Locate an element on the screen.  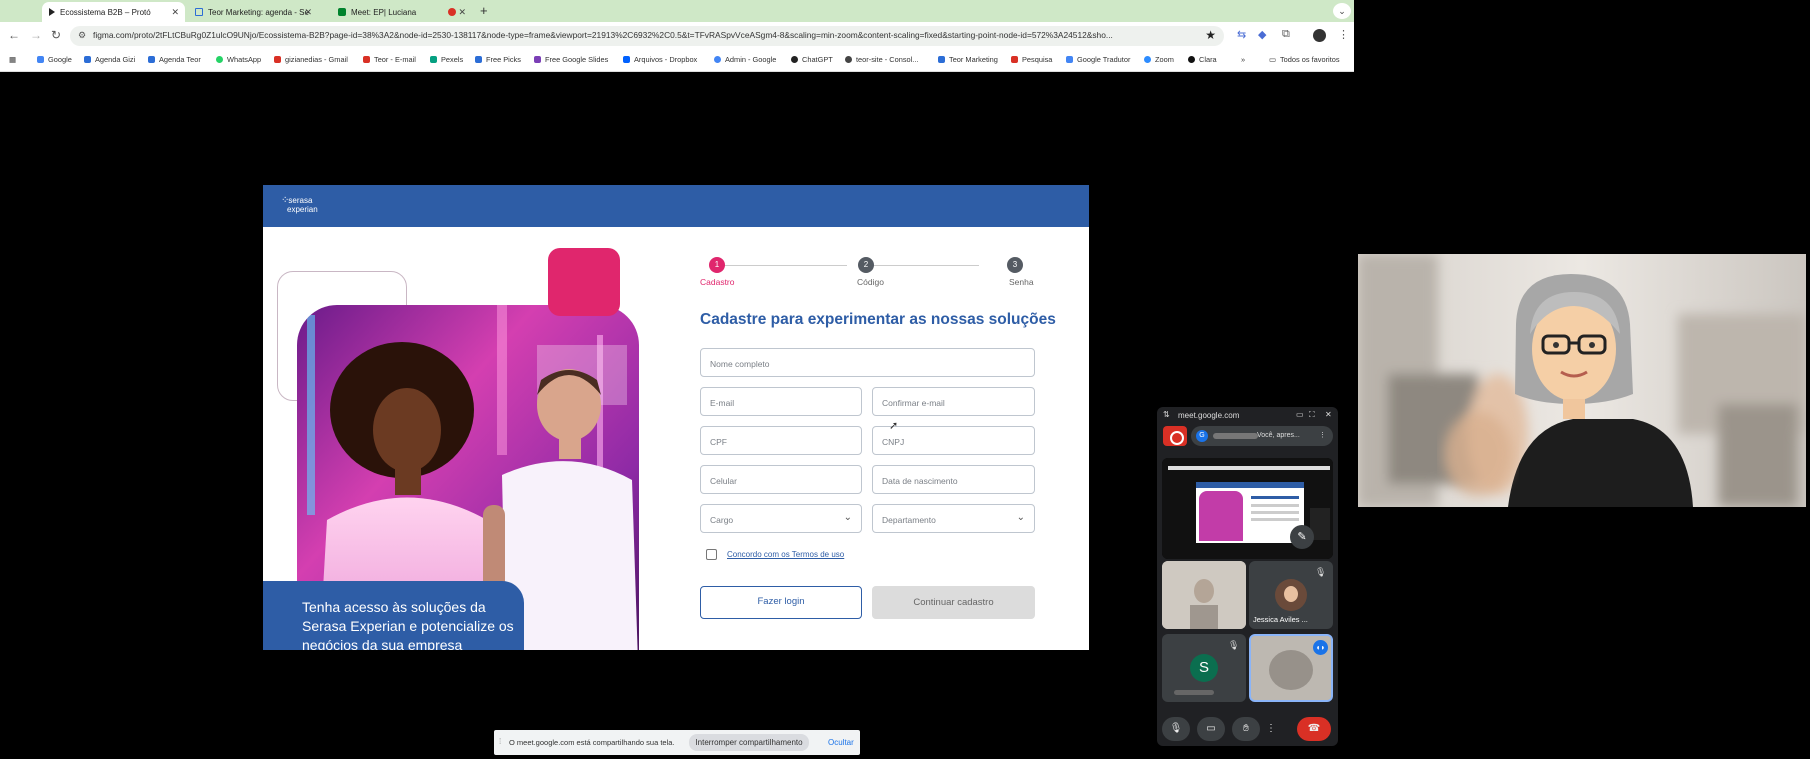
mic-off-icon: 🎙︎ is located at coordinates (1321, 572).